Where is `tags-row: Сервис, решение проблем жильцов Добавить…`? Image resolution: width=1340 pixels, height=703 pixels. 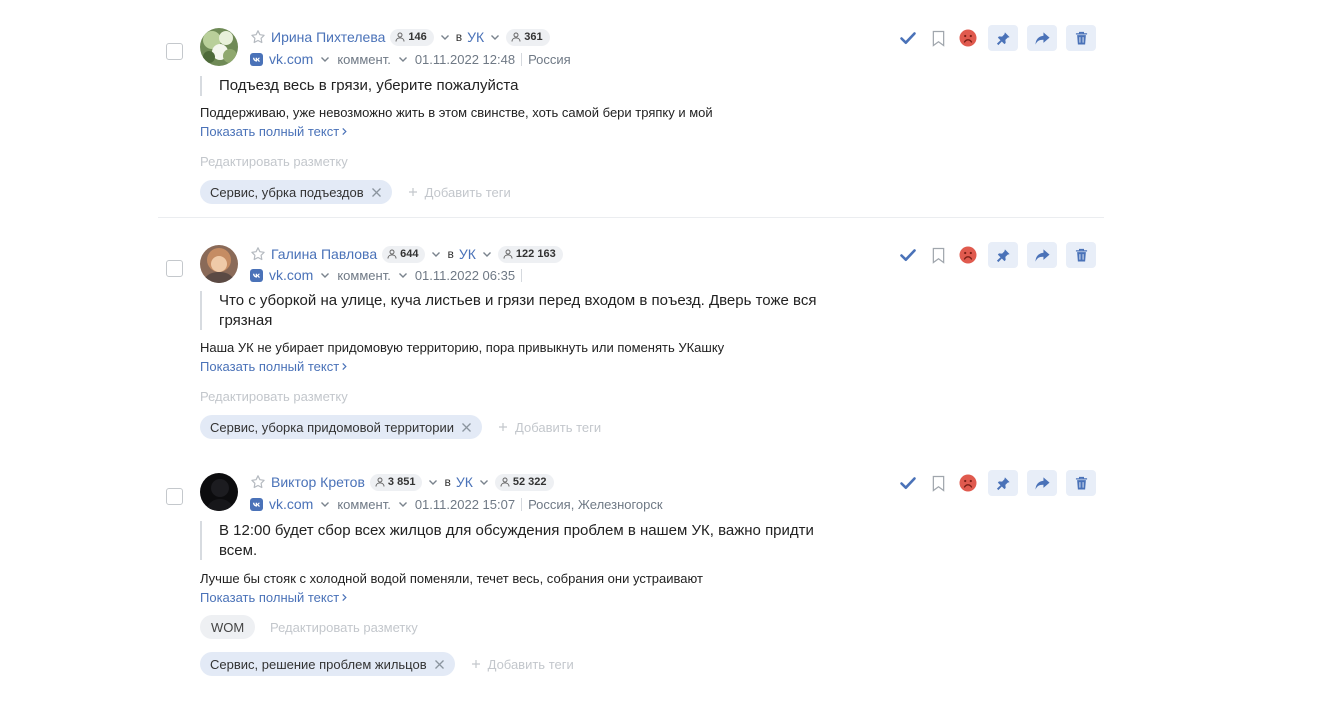
tags-row: Сервис, решение проблем жильцов Добавить… is located at coordinates (387, 664).